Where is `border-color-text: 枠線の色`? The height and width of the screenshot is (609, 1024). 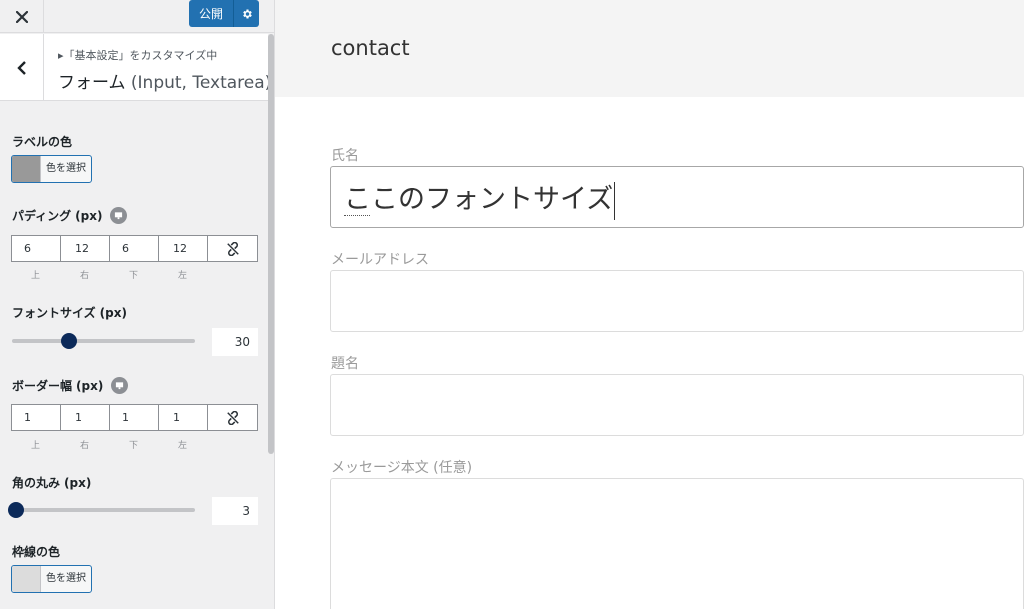 border-color-text: 枠線の色 is located at coordinates (36, 552).